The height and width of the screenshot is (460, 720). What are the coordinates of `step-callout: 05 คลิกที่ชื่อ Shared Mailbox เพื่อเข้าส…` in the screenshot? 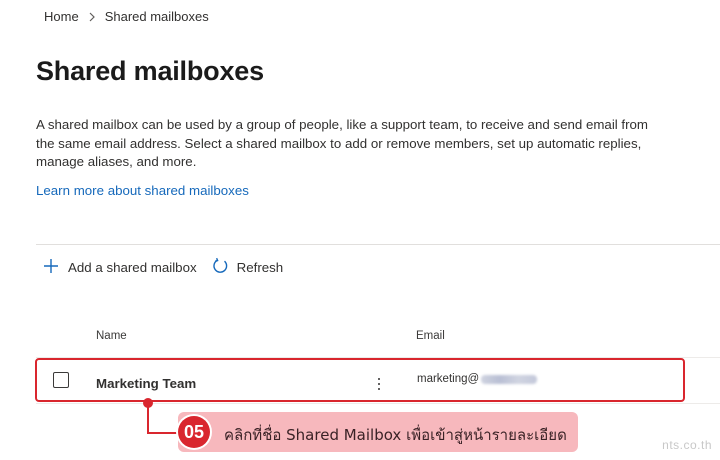 It's located at (378, 432).